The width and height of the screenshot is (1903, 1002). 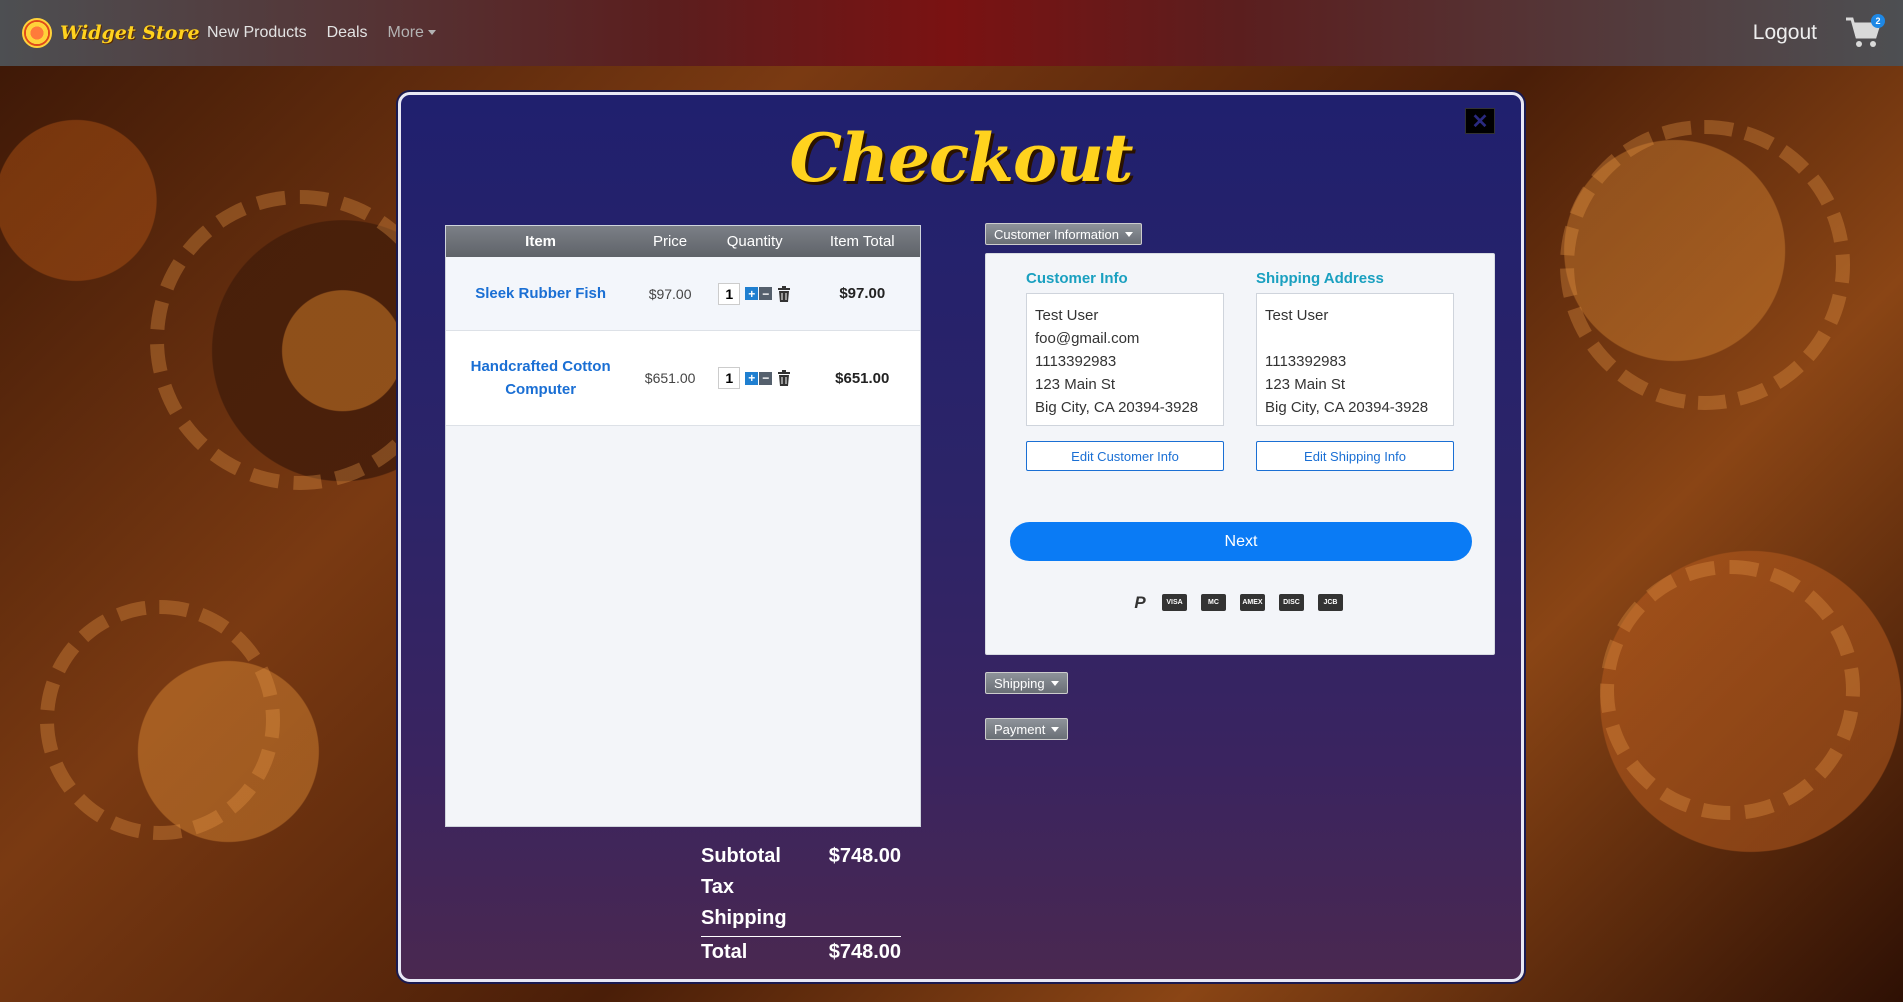 What do you see at coordinates (864, 856) in the screenshot?
I see `subtotal-value: $748.00` at bounding box center [864, 856].